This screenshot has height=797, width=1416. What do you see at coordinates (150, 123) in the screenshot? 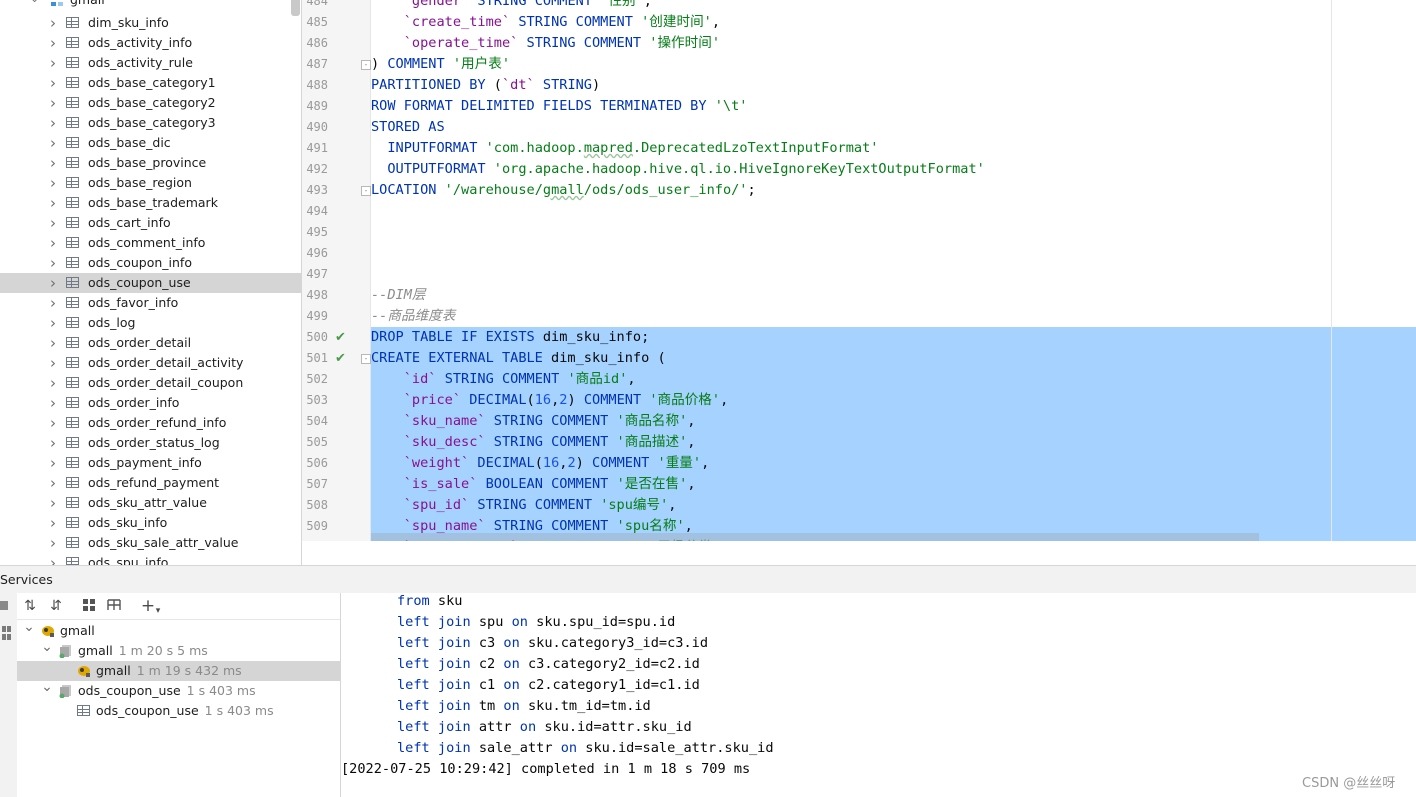
I see `tree-item: › ods_base_category3` at bounding box center [150, 123].